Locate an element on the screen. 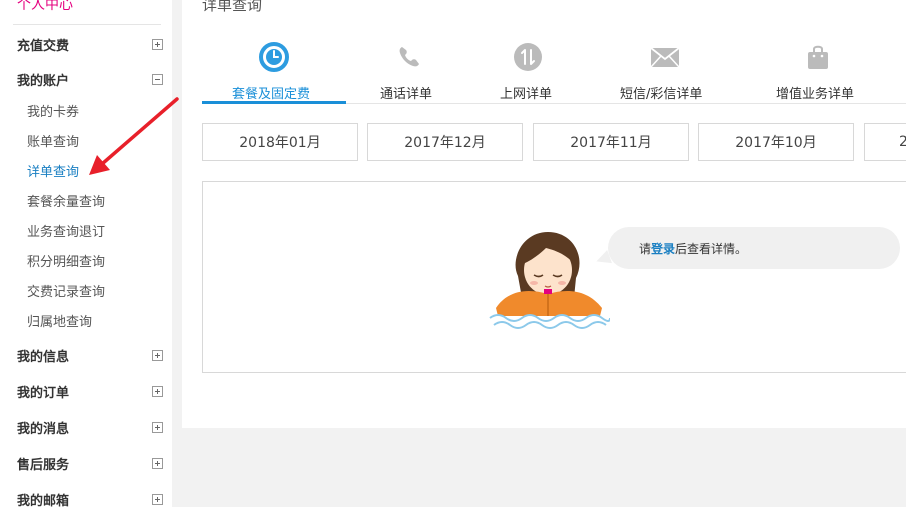  divider is located at coordinates (87, 24).